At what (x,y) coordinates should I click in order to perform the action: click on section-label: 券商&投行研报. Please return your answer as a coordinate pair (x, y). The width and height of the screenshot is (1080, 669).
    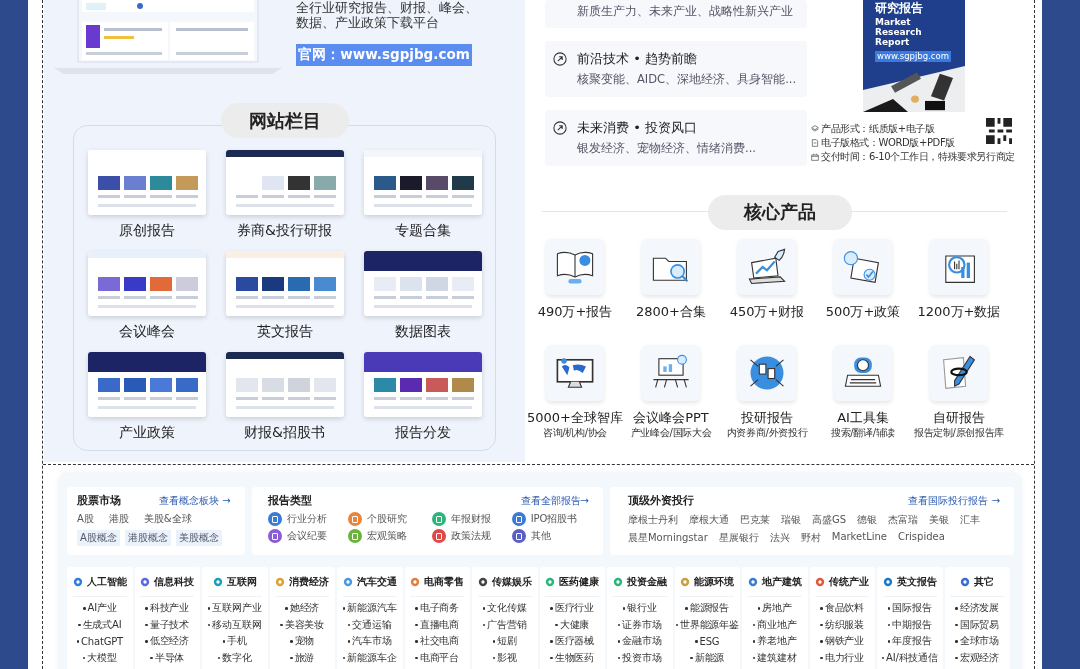
    Looking at the image, I should click on (284, 230).